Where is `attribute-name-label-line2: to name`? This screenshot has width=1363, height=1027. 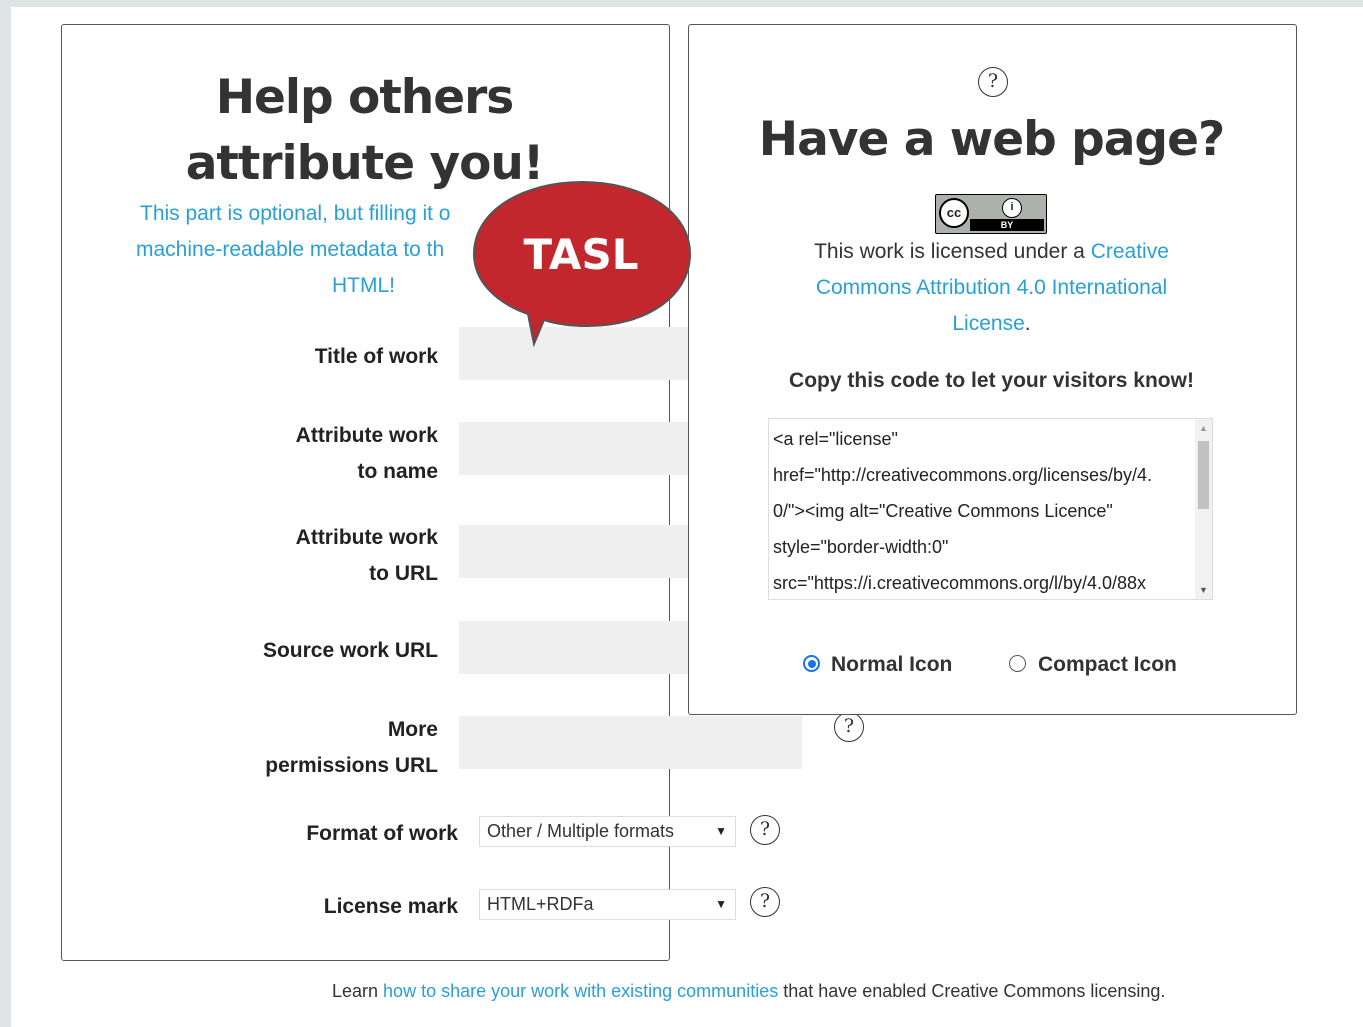 attribute-name-label-line2: to name is located at coordinates (397, 471).